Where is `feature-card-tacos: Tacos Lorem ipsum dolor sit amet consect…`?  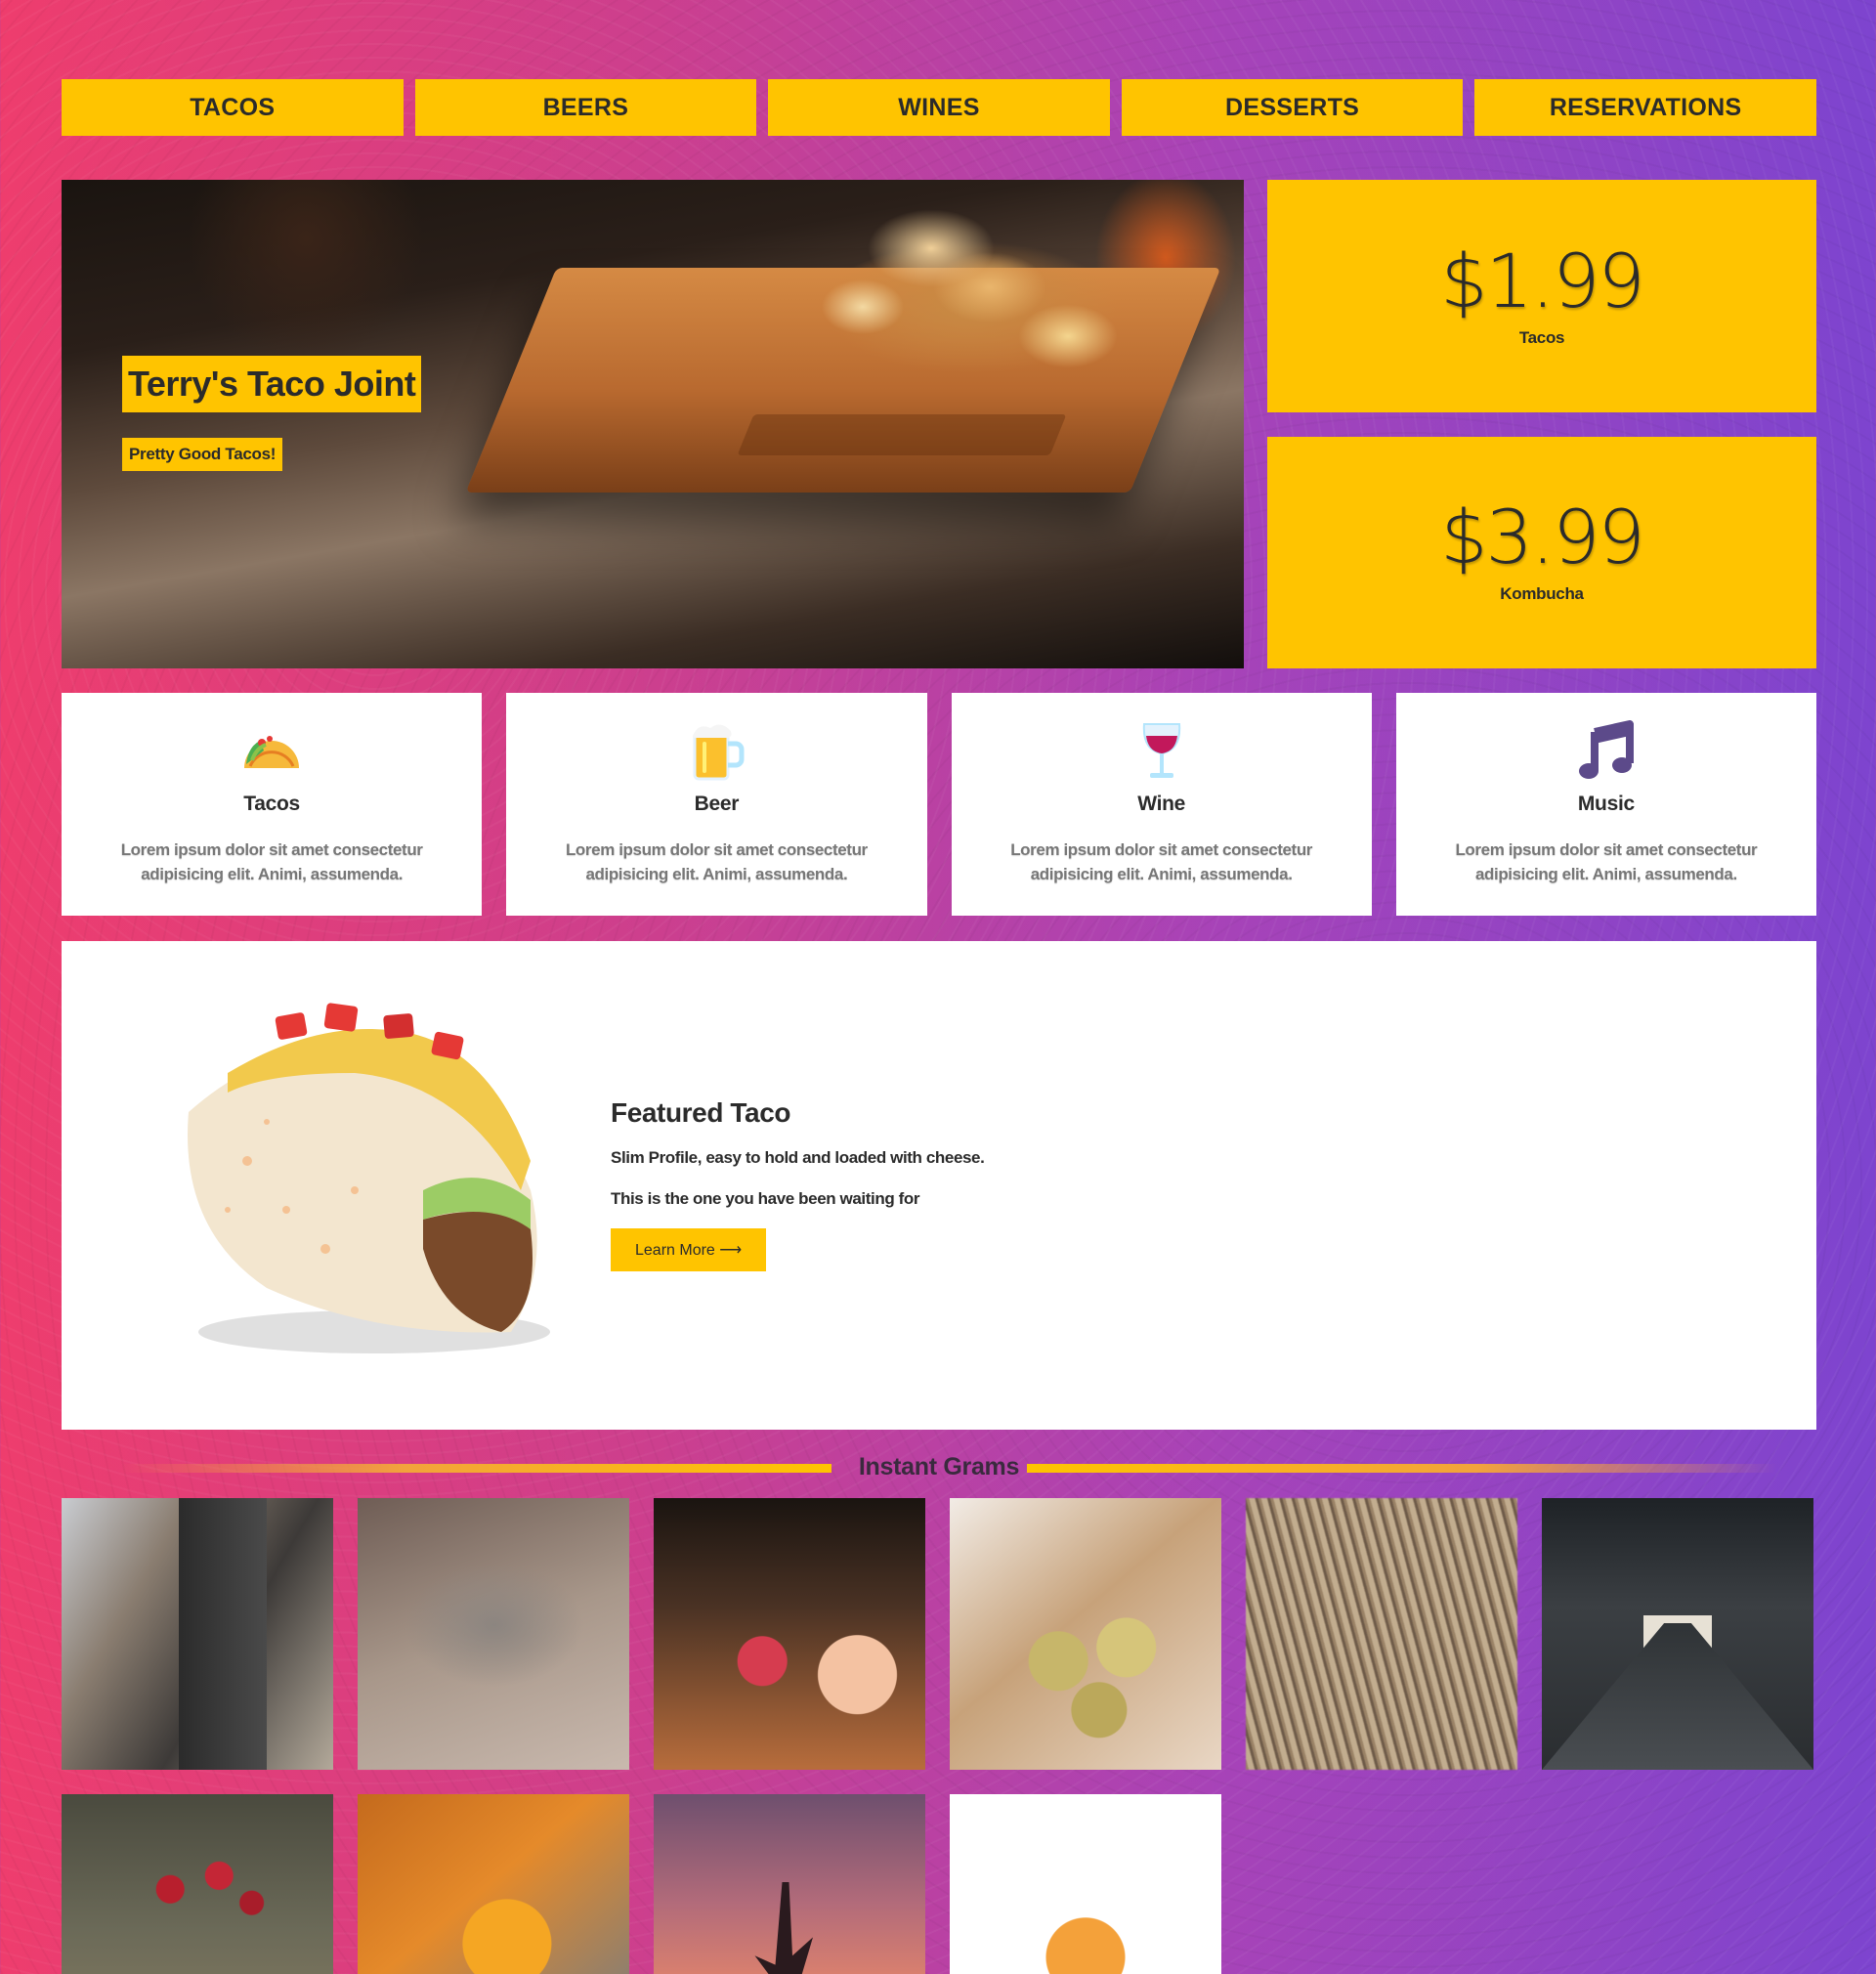 feature-card-tacos: Tacos Lorem ipsum dolor sit amet consect… is located at coordinates (272, 804).